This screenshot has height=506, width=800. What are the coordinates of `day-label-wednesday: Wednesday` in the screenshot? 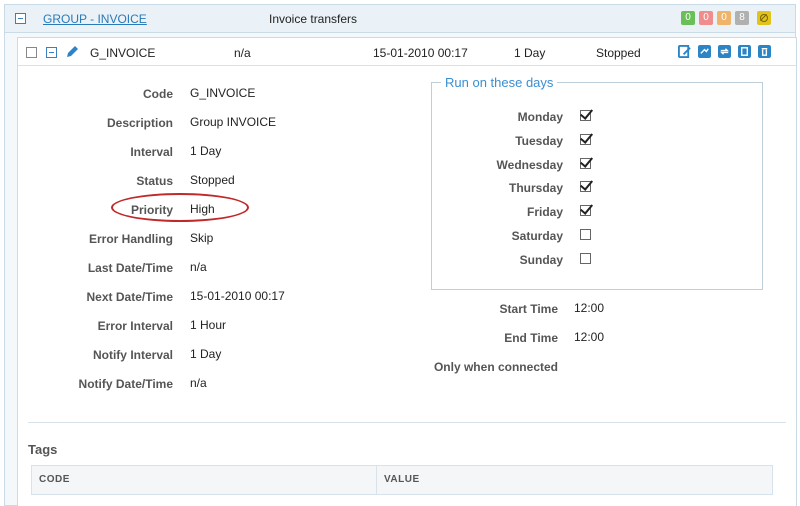 It's located at (529, 165).